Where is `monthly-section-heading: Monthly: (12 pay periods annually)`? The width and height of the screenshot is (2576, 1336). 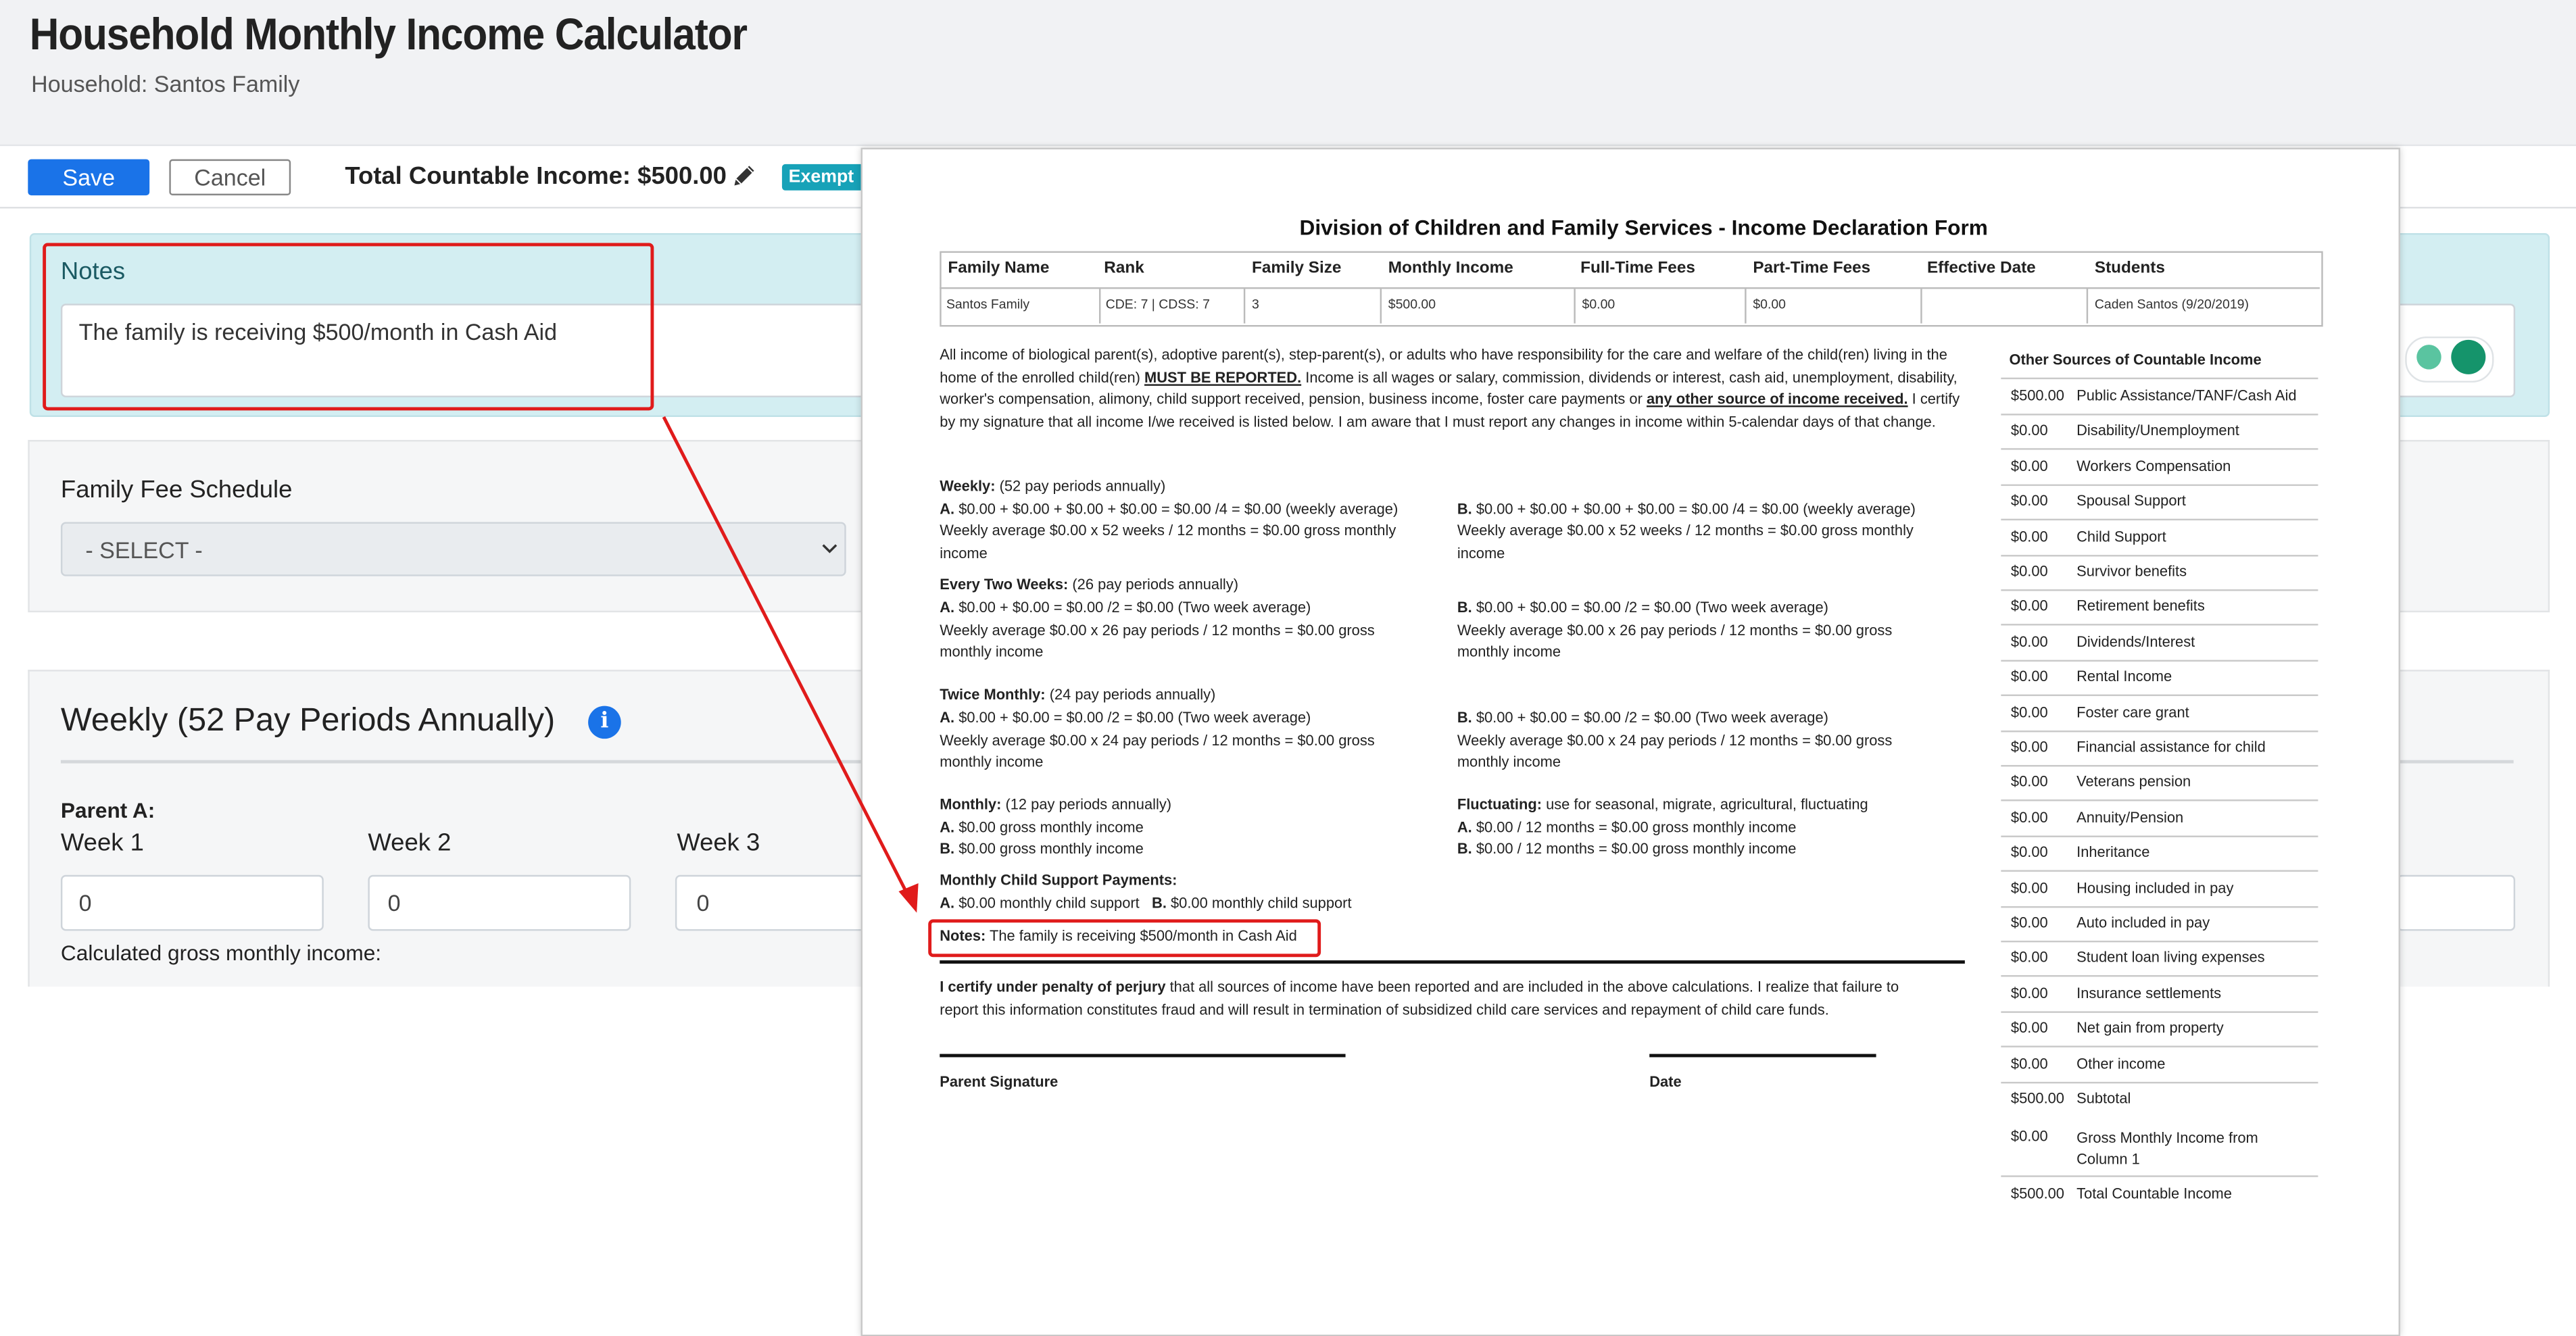 monthly-section-heading: Monthly: (12 pay periods annually) is located at coordinates (1055, 806).